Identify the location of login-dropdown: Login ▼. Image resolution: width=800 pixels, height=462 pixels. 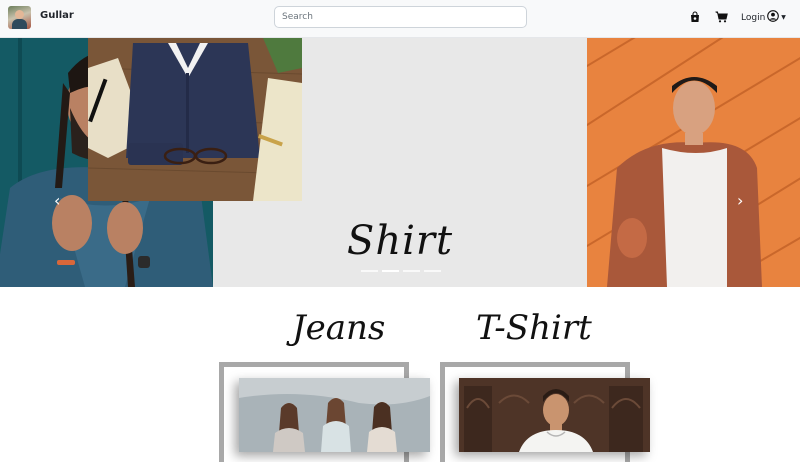
(763, 17).